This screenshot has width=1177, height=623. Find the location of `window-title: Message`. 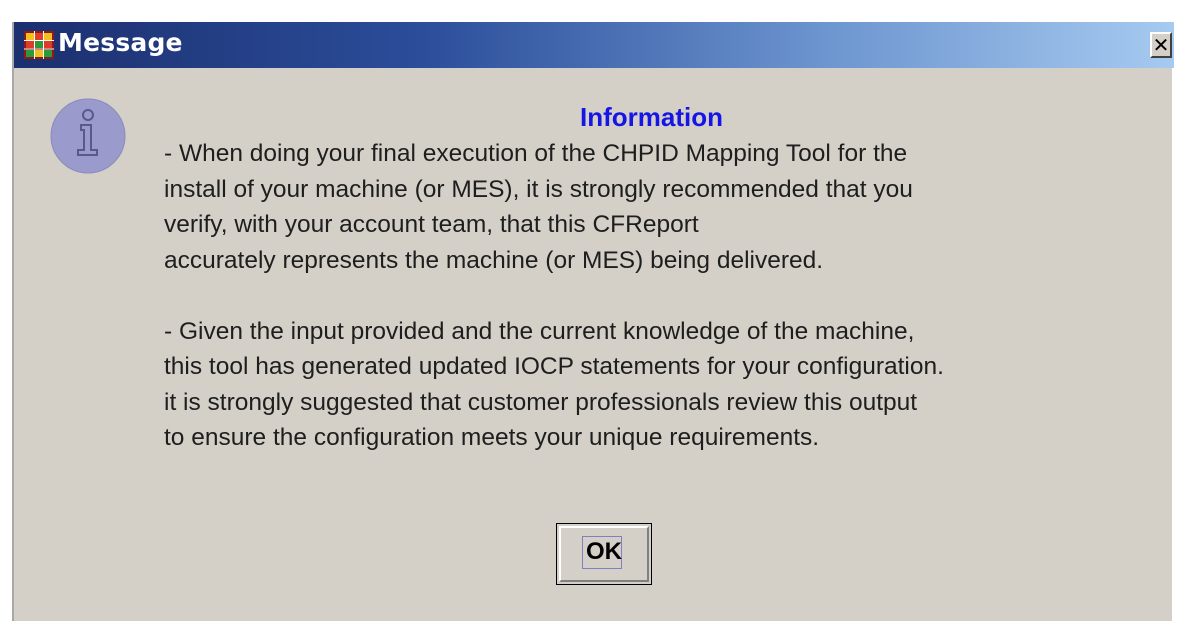

window-title: Message is located at coordinates (120, 42).